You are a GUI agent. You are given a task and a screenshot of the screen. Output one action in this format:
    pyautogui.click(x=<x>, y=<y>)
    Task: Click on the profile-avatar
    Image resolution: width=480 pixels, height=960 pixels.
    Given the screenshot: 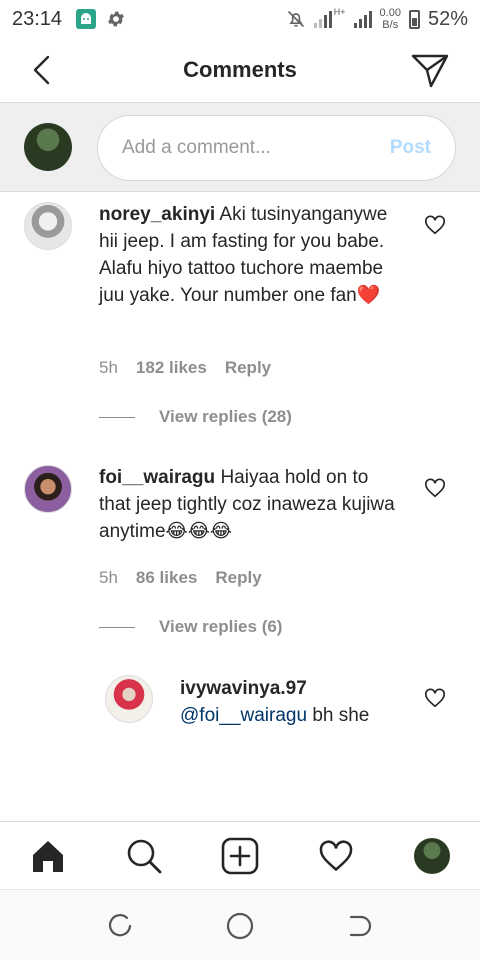 What is the action you would take?
    pyautogui.click(x=432, y=856)
    